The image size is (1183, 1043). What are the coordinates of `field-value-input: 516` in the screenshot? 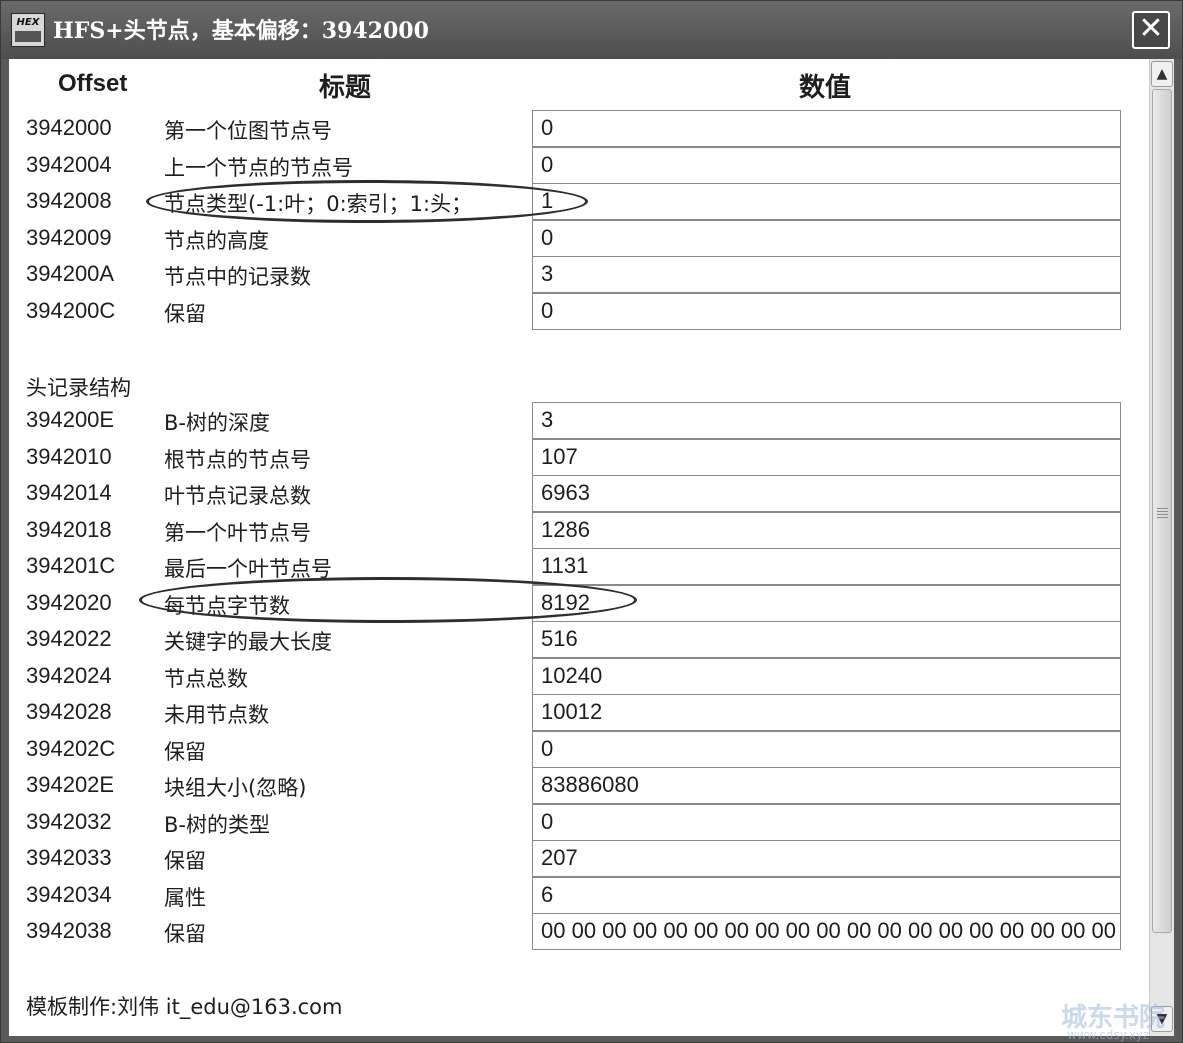 It's located at (826, 639).